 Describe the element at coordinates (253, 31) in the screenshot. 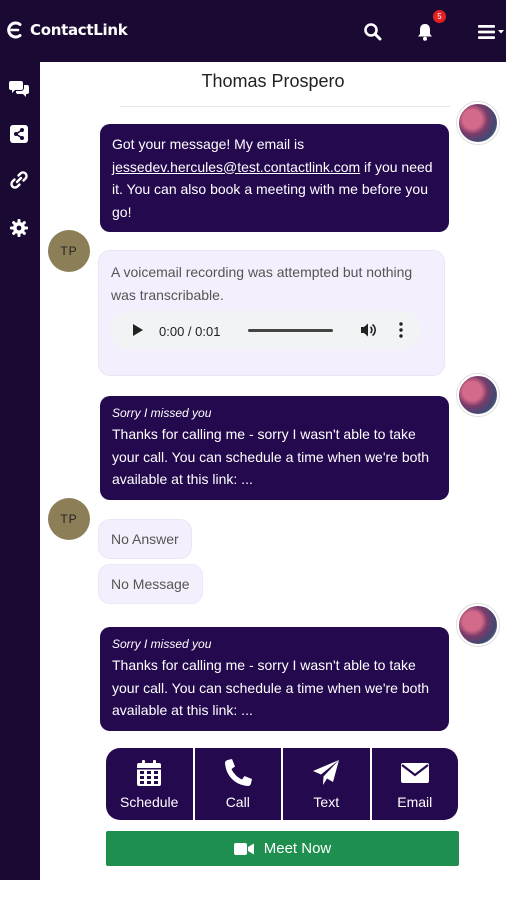

I see `top-navigation-bar: ContactLink 5` at that location.